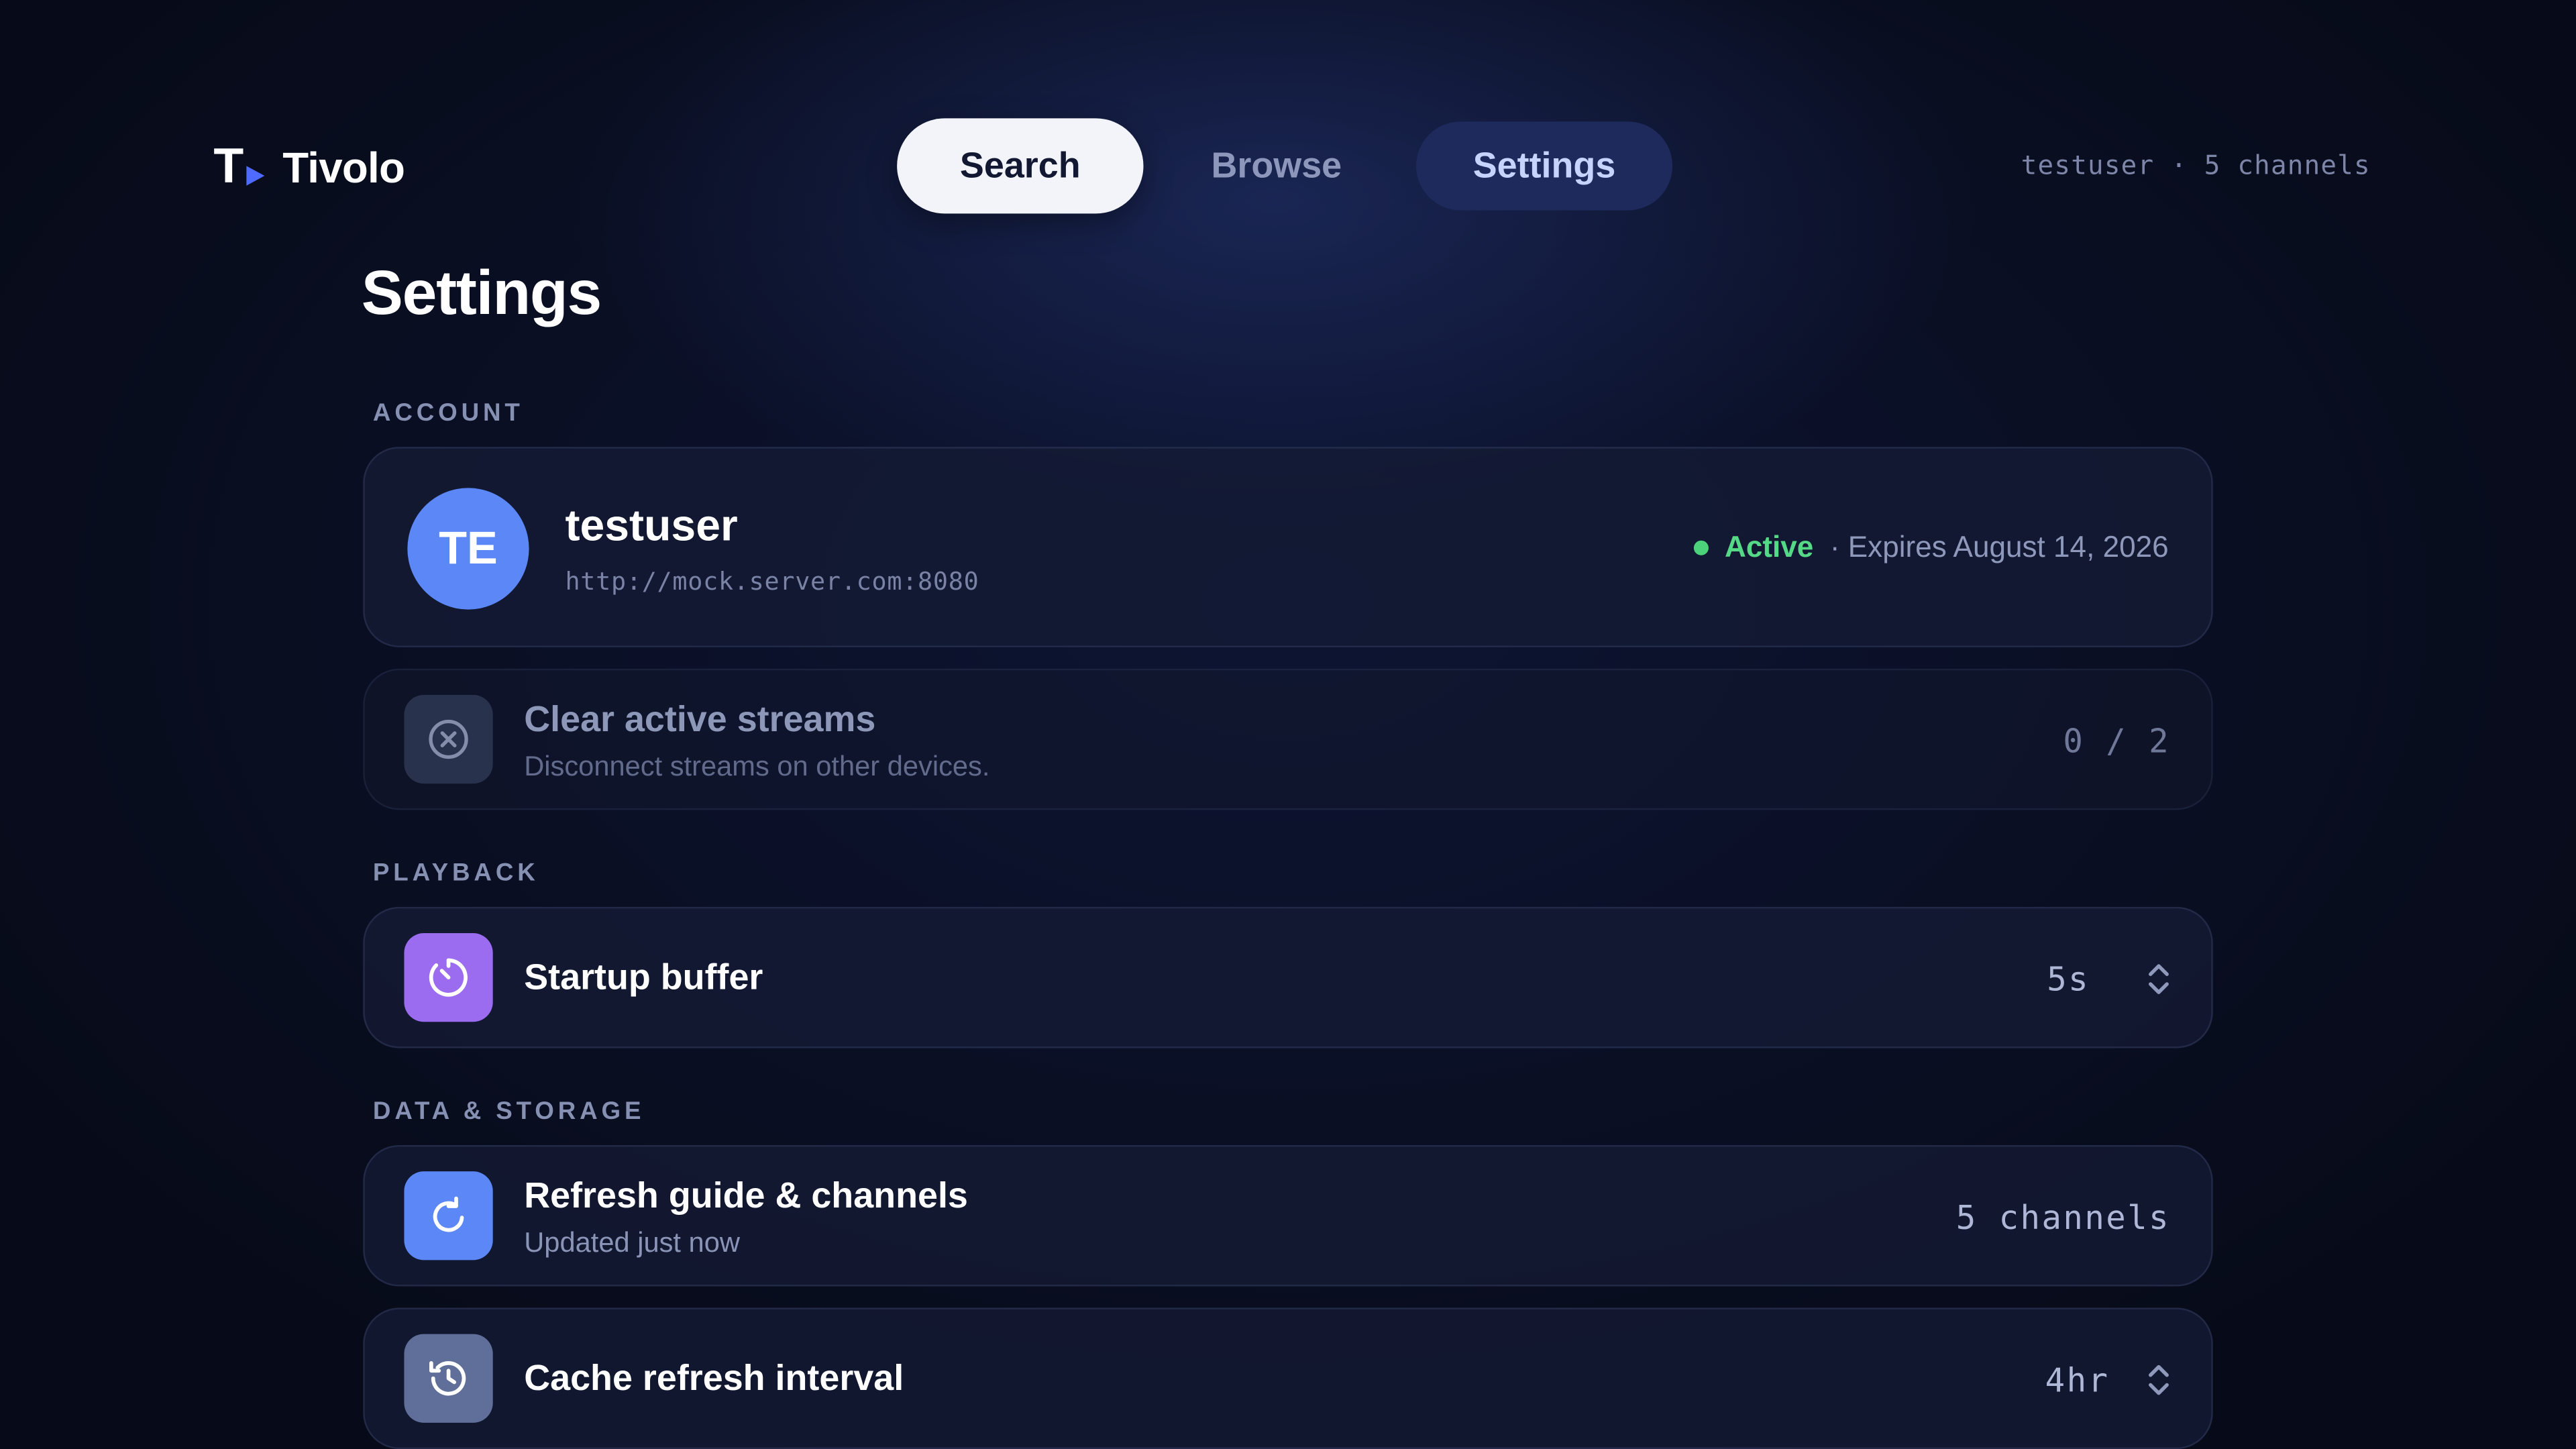  Describe the element at coordinates (757, 766) in the screenshot. I see `clear-streams-subtitle: Disconnect streams on other devices.` at that location.